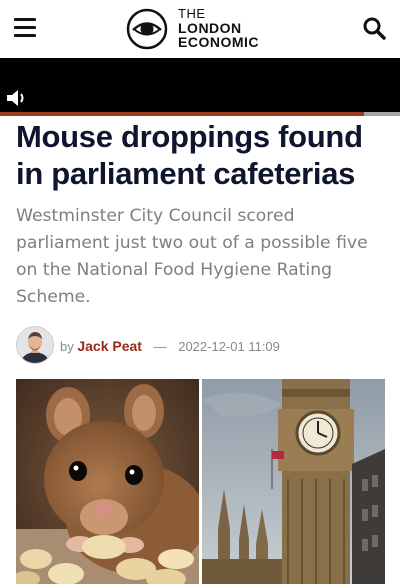 The width and height of the screenshot is (400, 584). I want to click on logo-wordmark: THE LONDON ECONOMIC, so click(218, 28).